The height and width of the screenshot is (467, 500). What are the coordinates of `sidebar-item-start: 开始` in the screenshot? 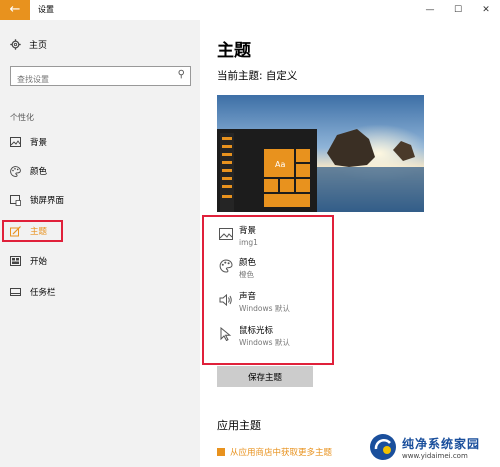 It's located at (28, 261).